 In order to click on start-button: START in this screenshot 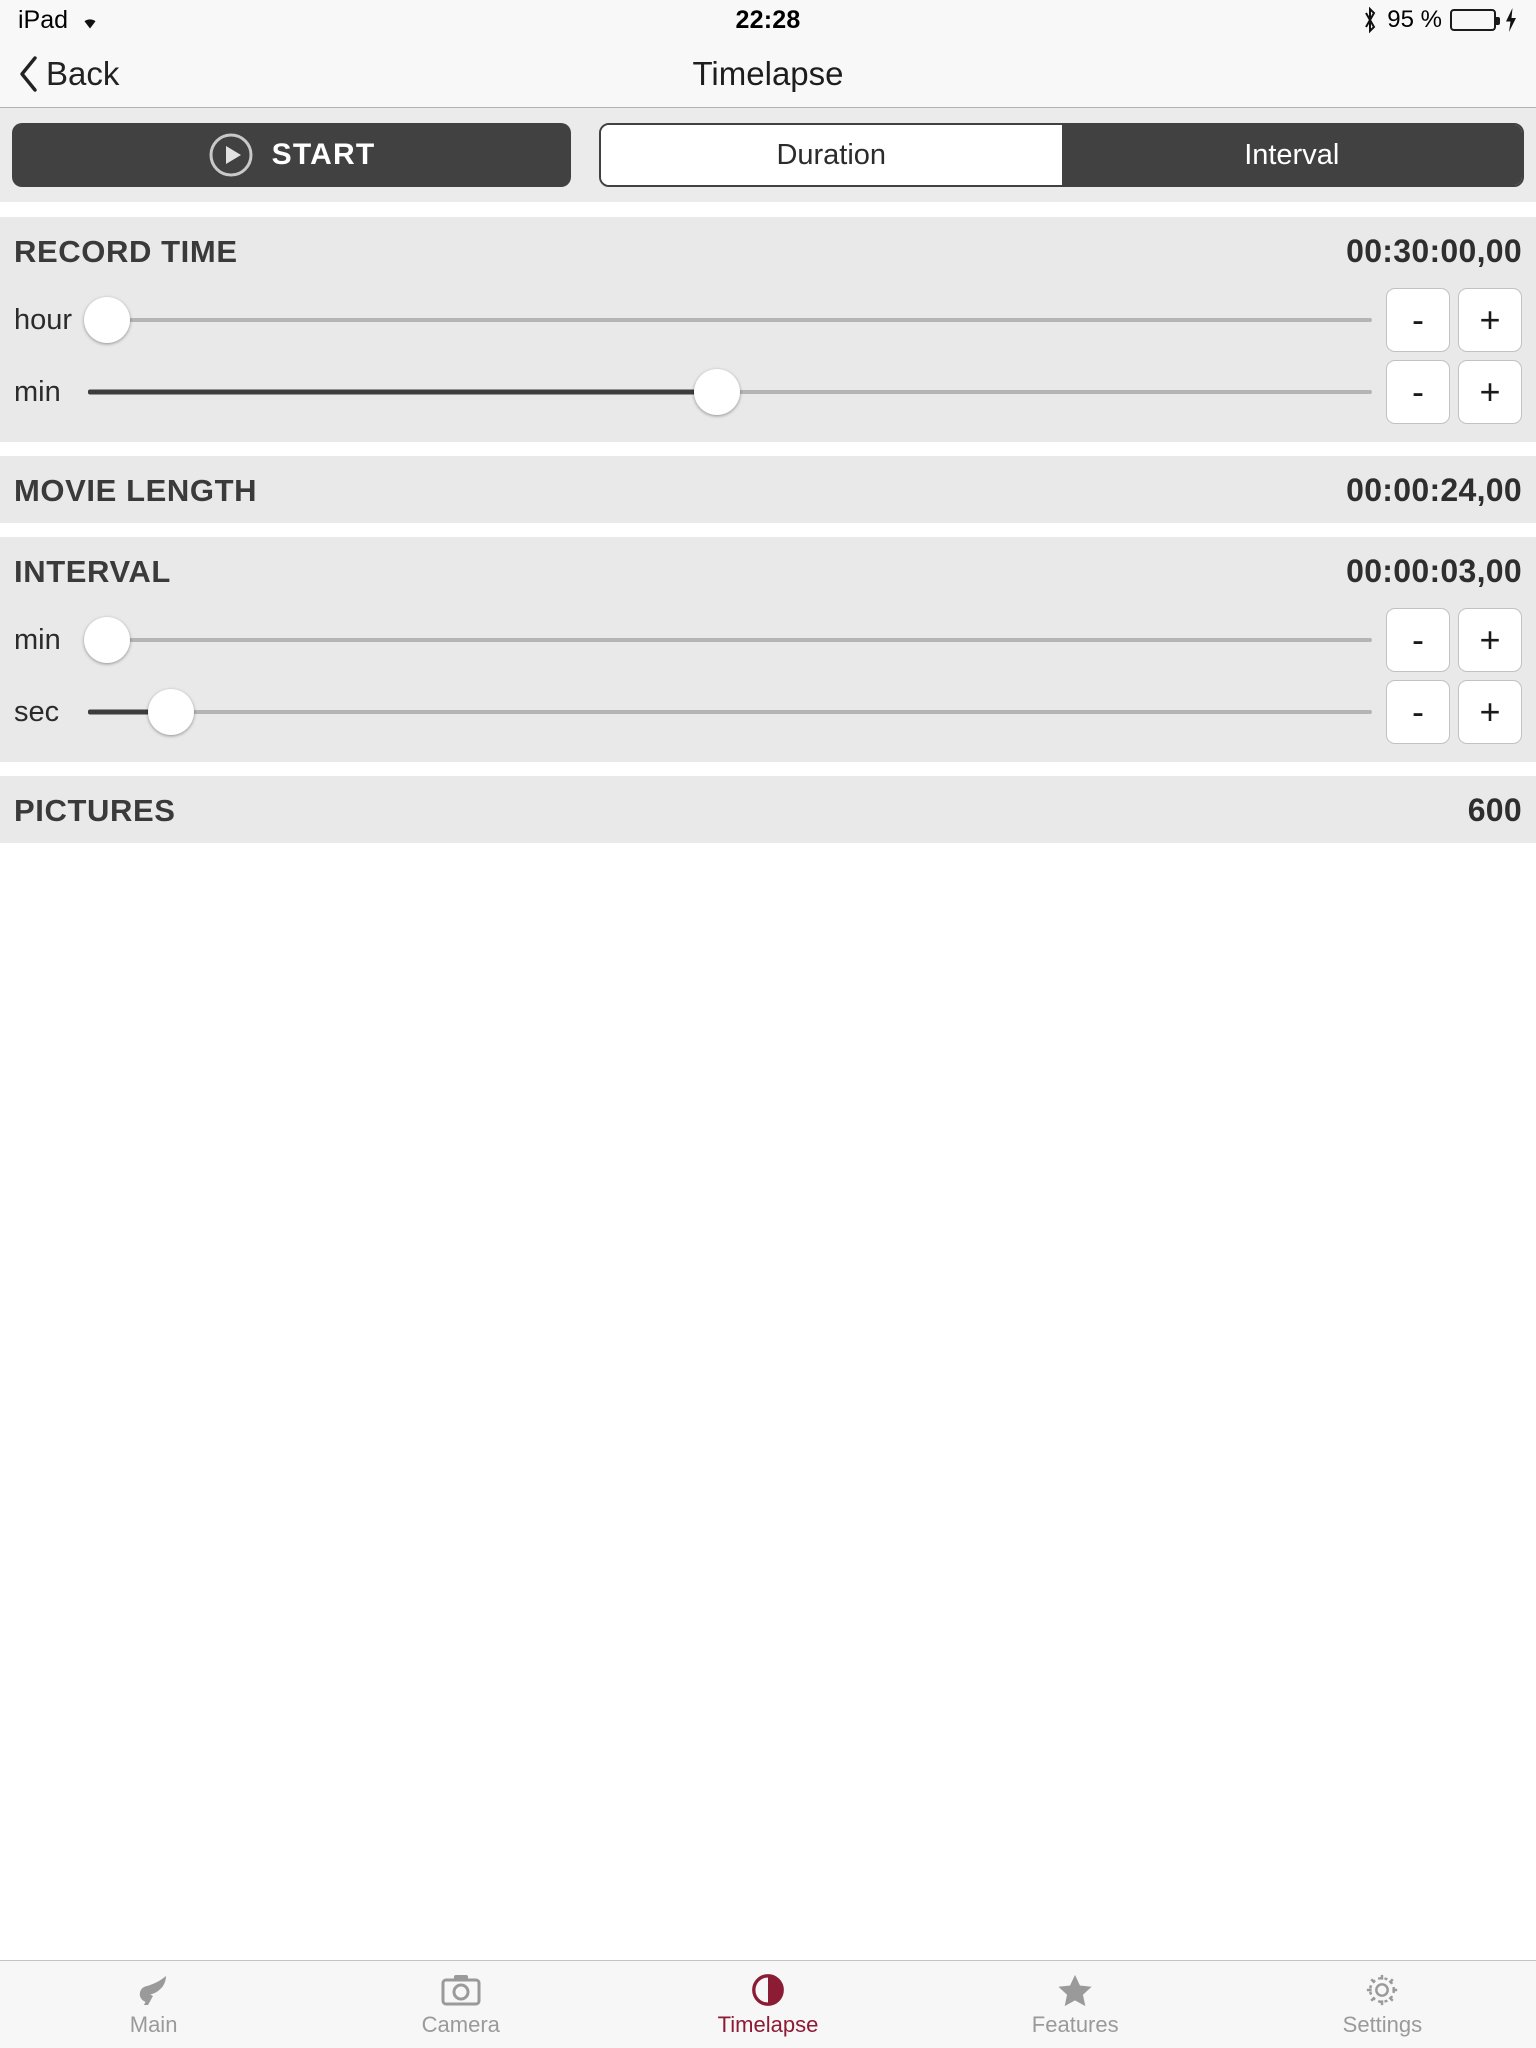, I will do `click(291, 155)`.